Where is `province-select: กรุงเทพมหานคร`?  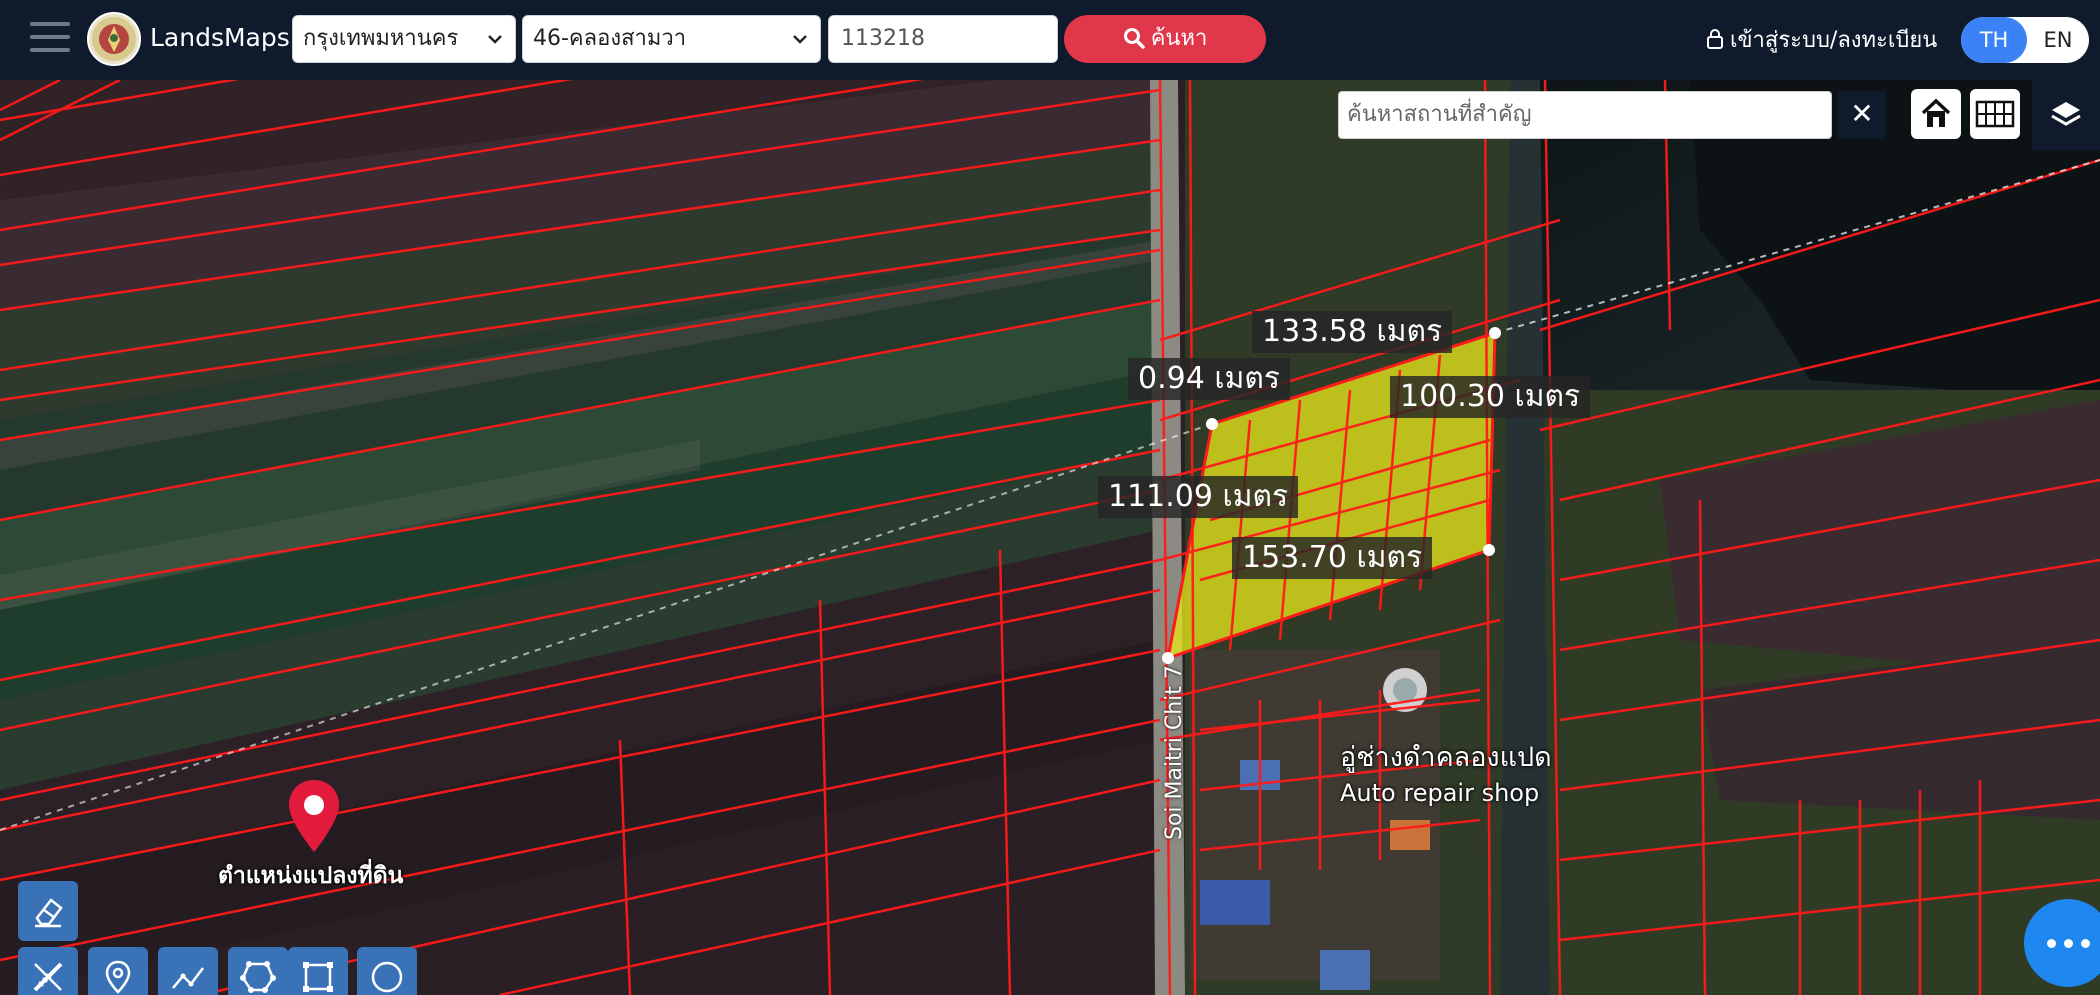 province-select: กรุงเทพมหานคร is located at coordinates (404, 39).